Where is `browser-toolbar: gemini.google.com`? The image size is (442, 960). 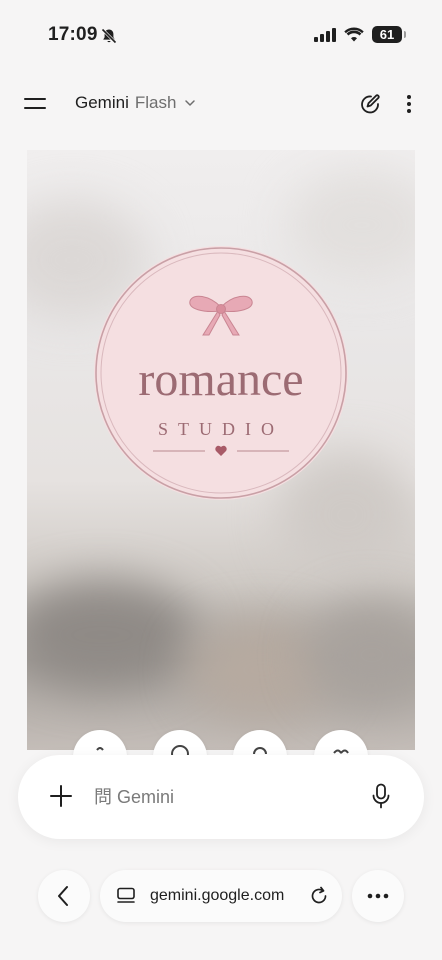 browser-toolbar: gemini.google.com is located at coordinates (221, 897).